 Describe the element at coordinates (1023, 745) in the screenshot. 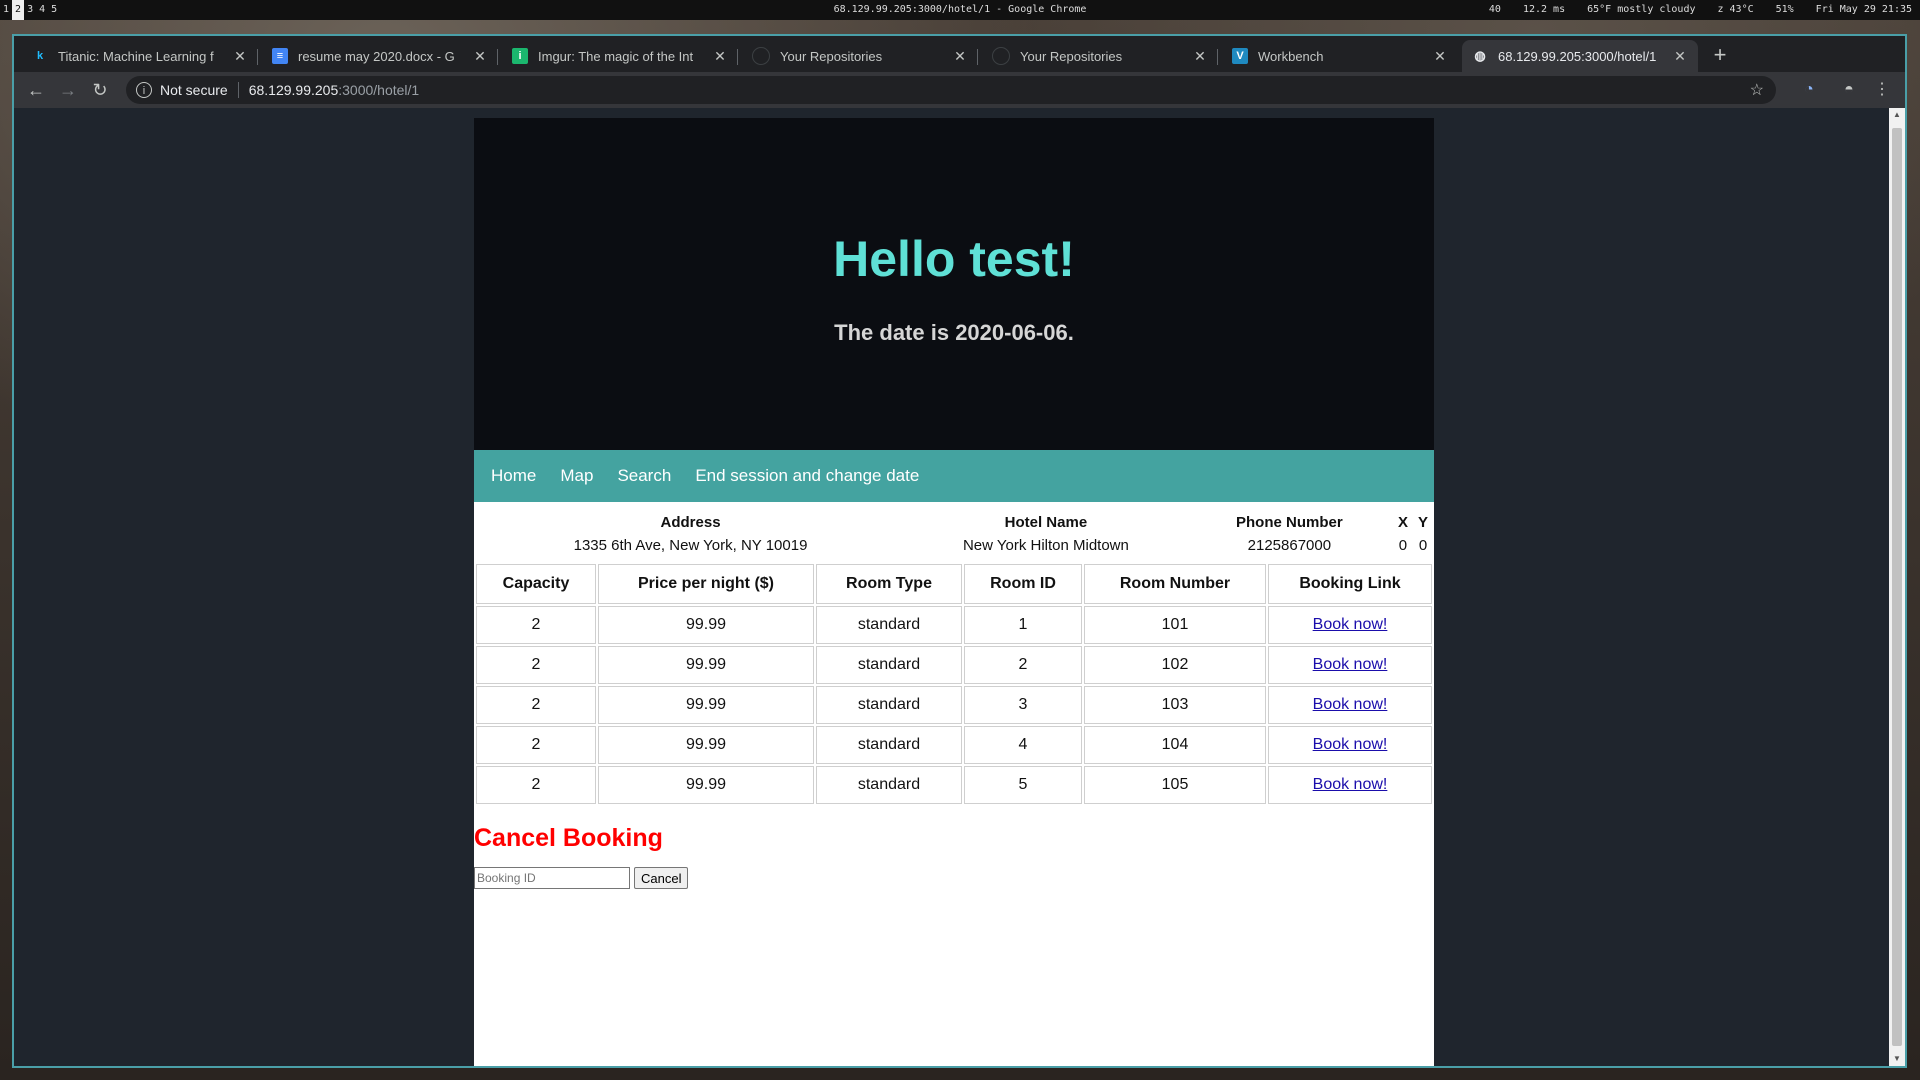

I see `room-id-cell: 4` at that location.